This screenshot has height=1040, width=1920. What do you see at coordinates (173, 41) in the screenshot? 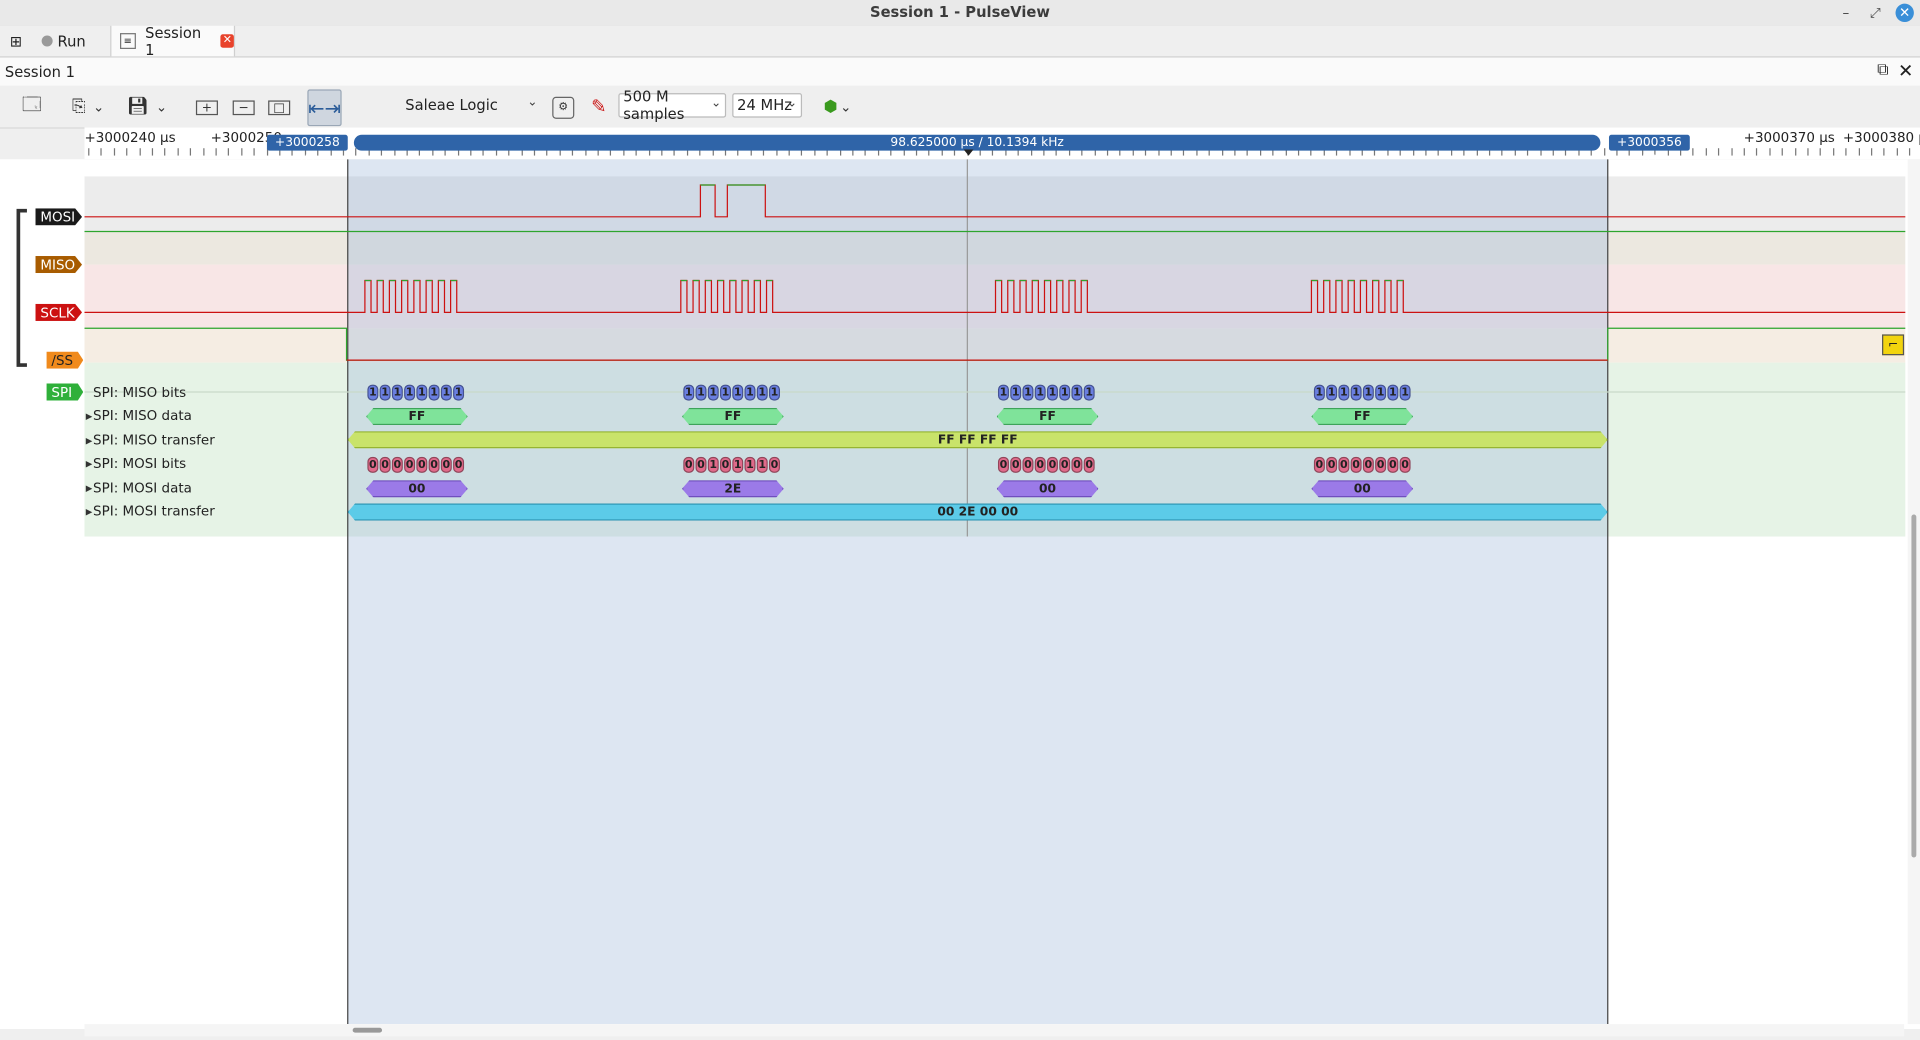
I see `tab-session-1: ≡ Session 1 ✕` at bounding box center [173, 41].